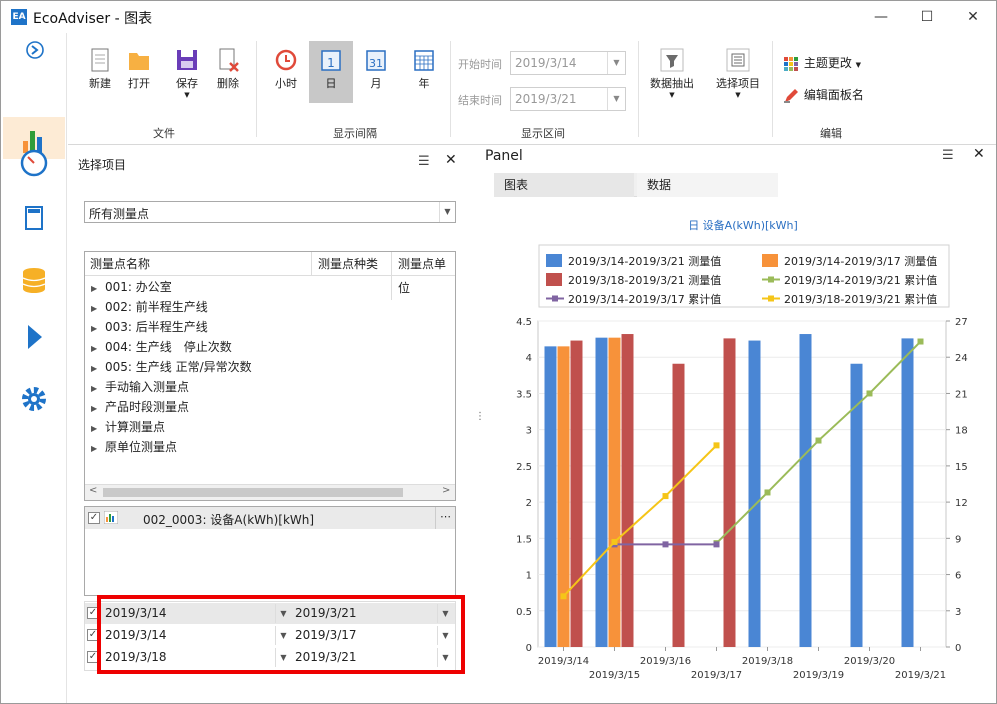 The width and height of the screenshot is (997, 704). I want to click on tree-item-label: 手动输入测量点, so click(147, 387).